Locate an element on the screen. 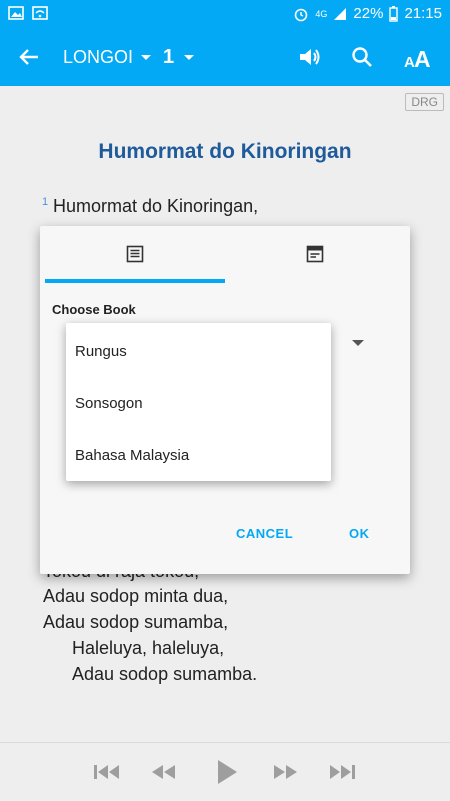 The width and height of the screenshot is (450, 801). back-arrow-icon is located at coordinates (28, 57).